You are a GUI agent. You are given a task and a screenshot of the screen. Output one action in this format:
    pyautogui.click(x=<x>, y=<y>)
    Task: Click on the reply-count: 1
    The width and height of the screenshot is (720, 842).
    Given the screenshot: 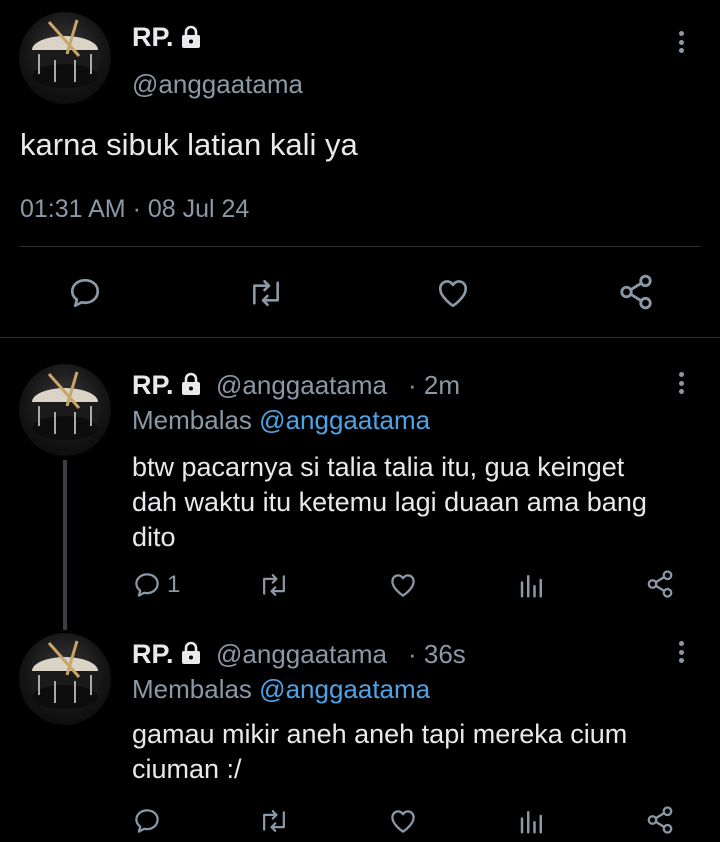 What is the action you would take?
    pyautogui.click(x=174, y=584)
    